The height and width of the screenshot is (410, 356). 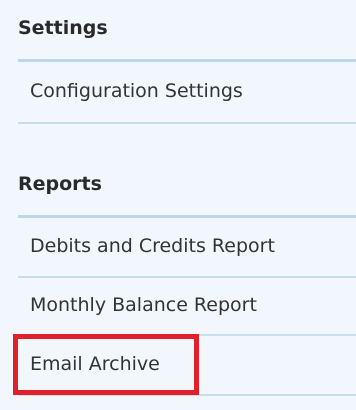 I want to click on section-header-settings: Settings, so click(x=63, y=28).